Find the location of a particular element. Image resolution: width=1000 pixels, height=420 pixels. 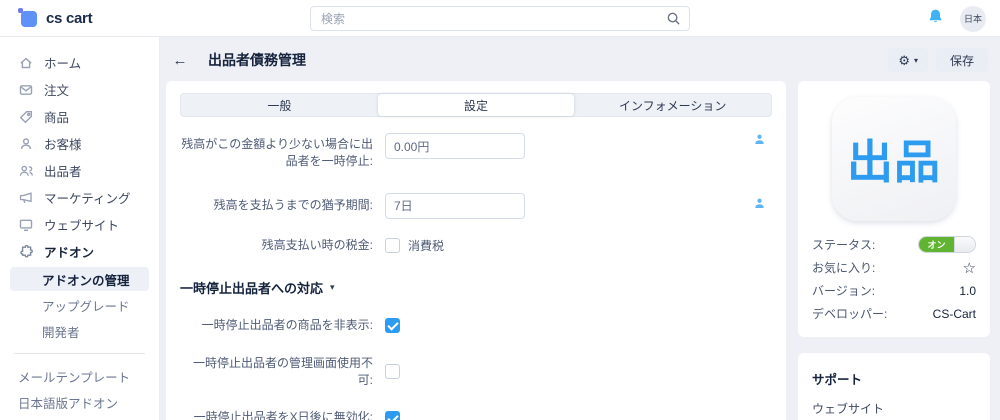

support-link-website: ウェブサイト is located at coordinates (894, 408).